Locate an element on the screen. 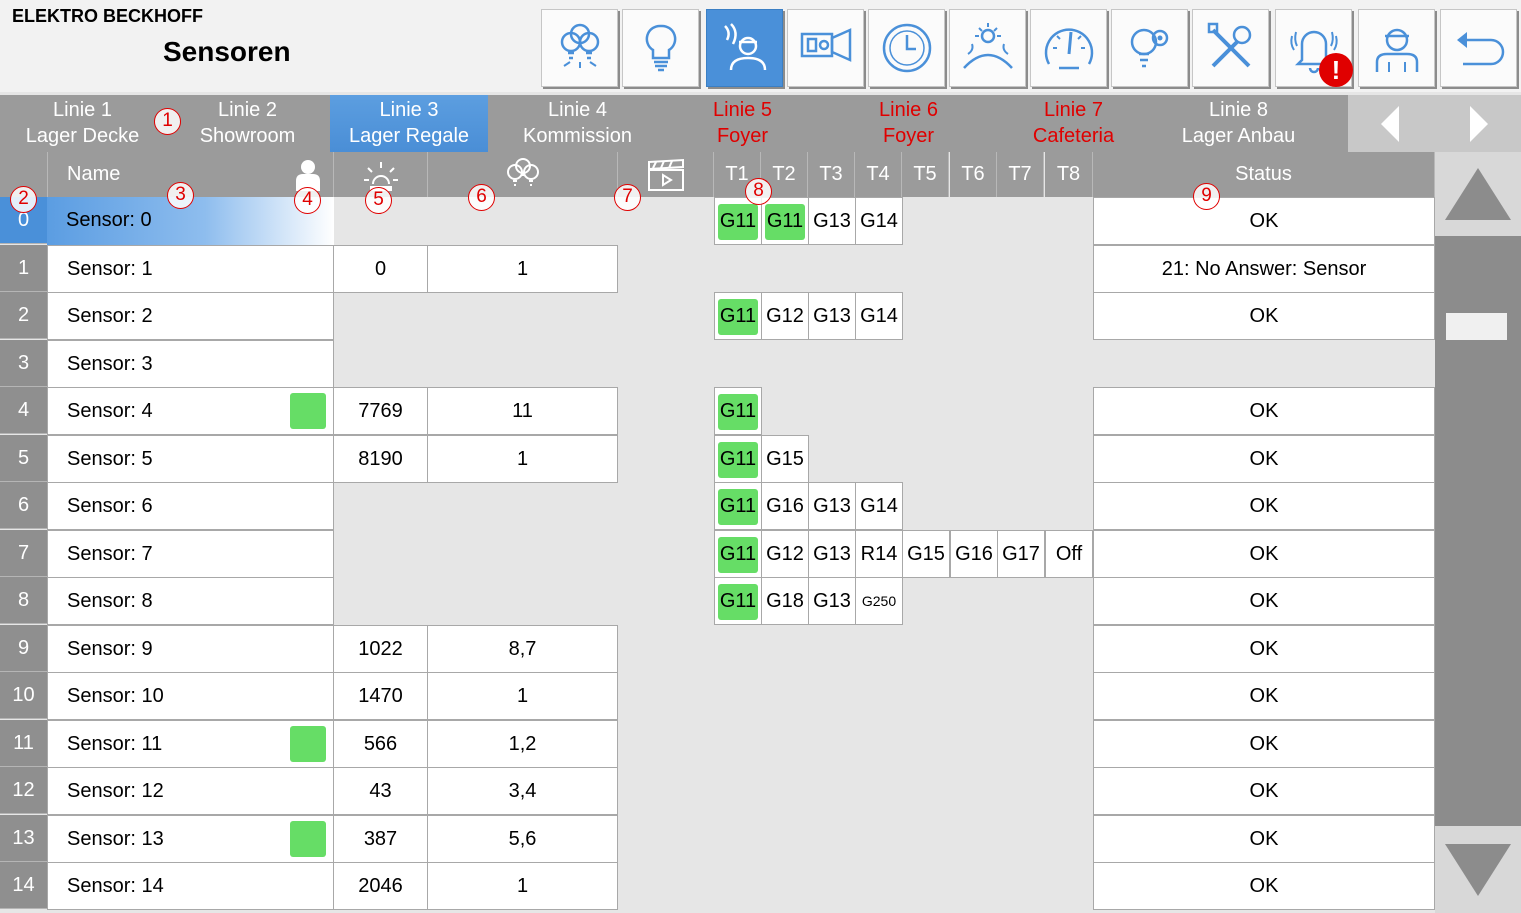 The image size is (1521, 913). scrollbar is located at coordinates (1478, 532).